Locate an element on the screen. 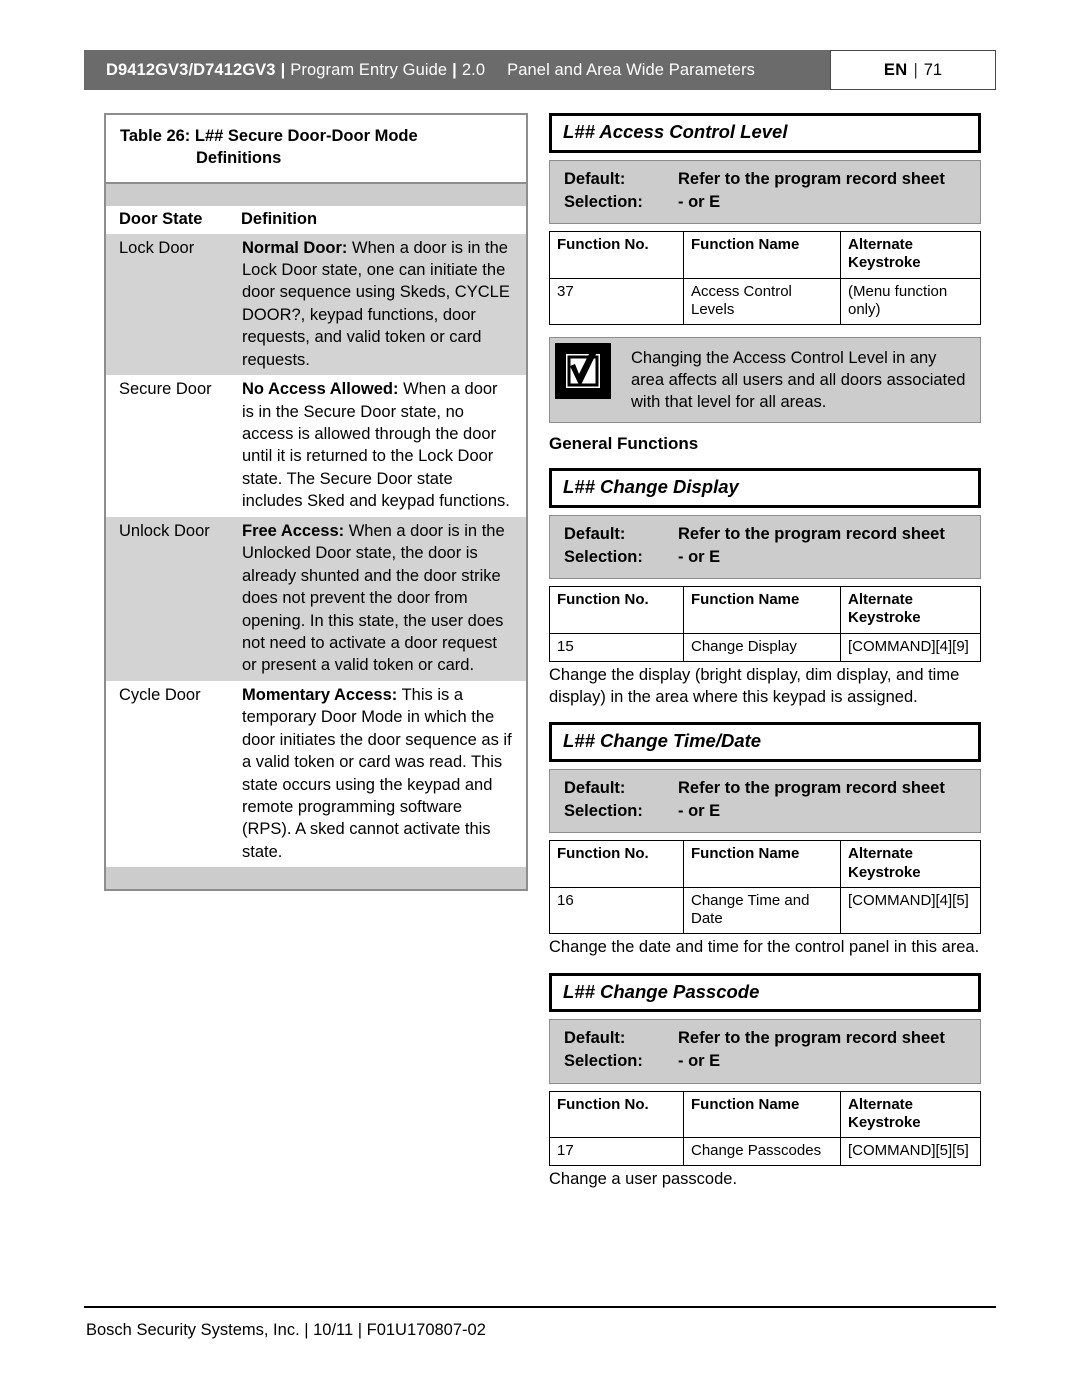 The height and width of the screenshot is (1397, 1080). table-caption-line-1: Table 26: L## Secure Door-Door Mode is located at coordinates (269, 136).